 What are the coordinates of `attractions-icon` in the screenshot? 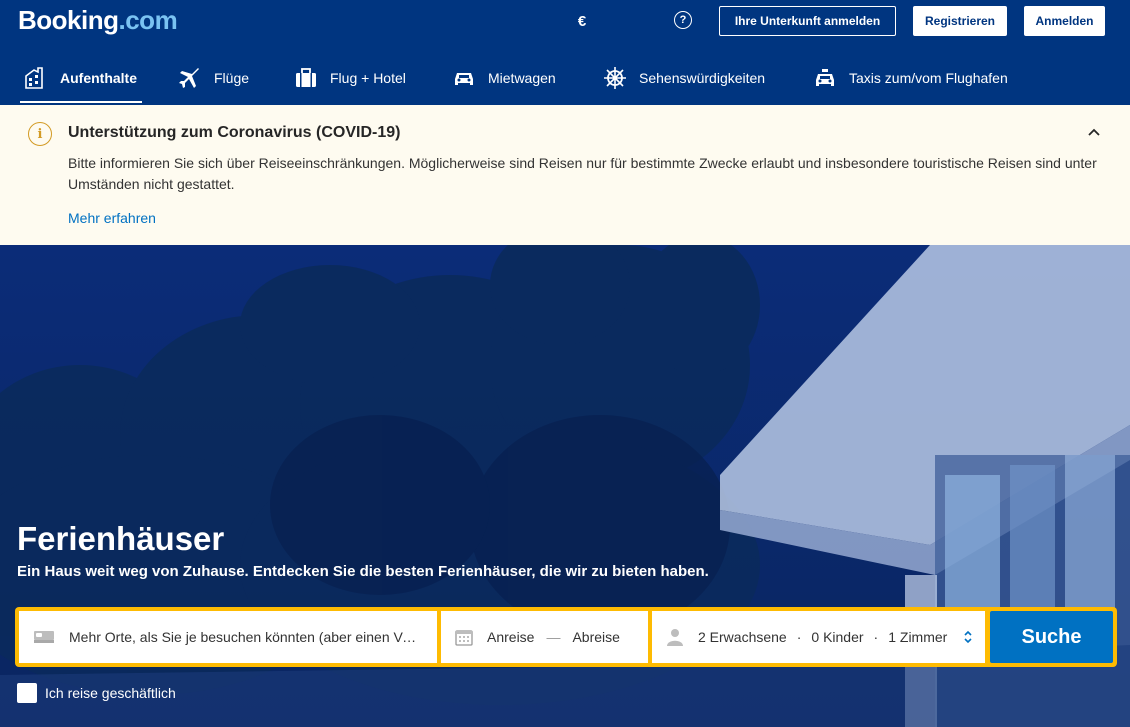 It's located at (615, 78).